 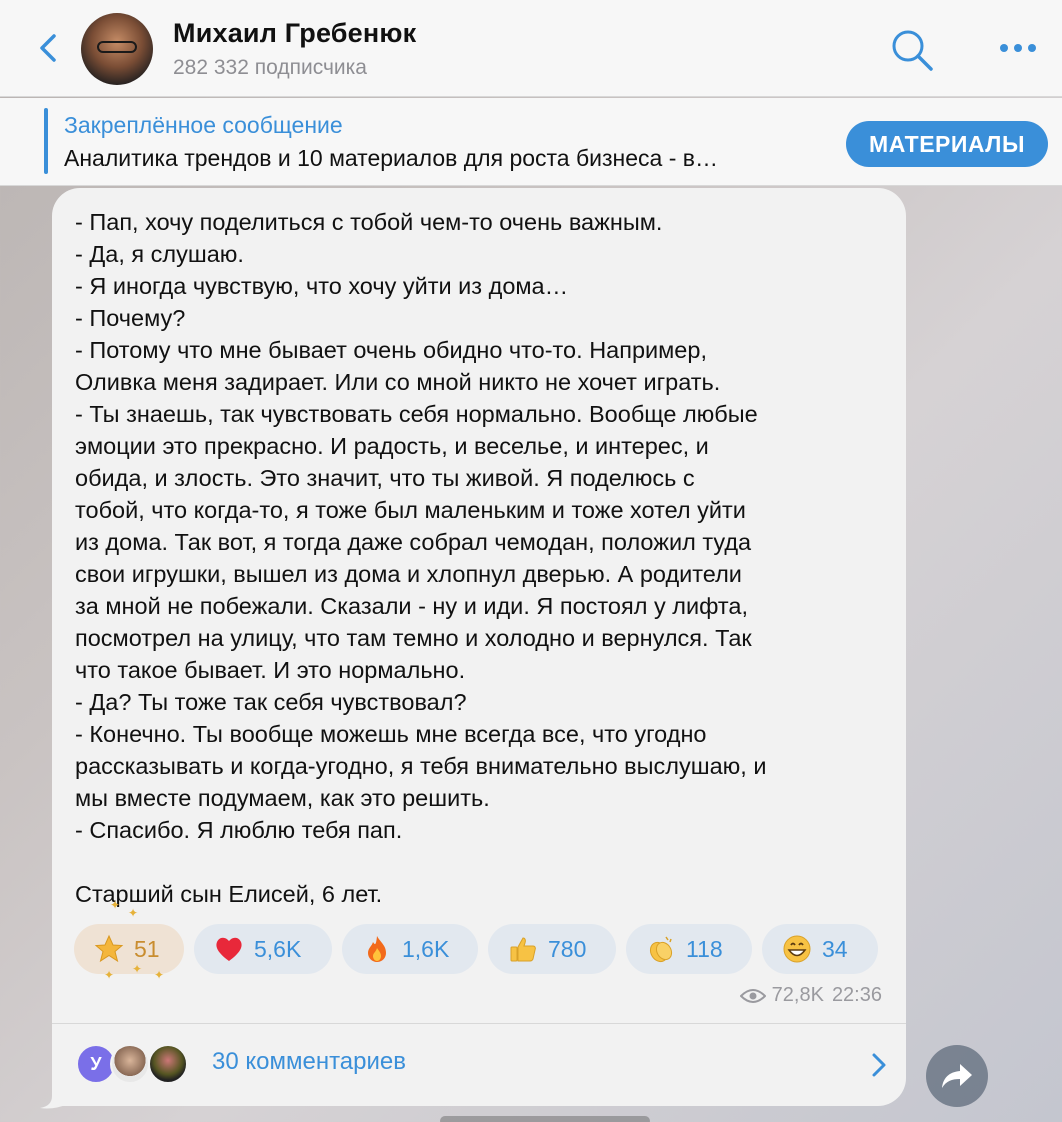 I want to click on scroll-indicator, so click(x=545, y=1119).